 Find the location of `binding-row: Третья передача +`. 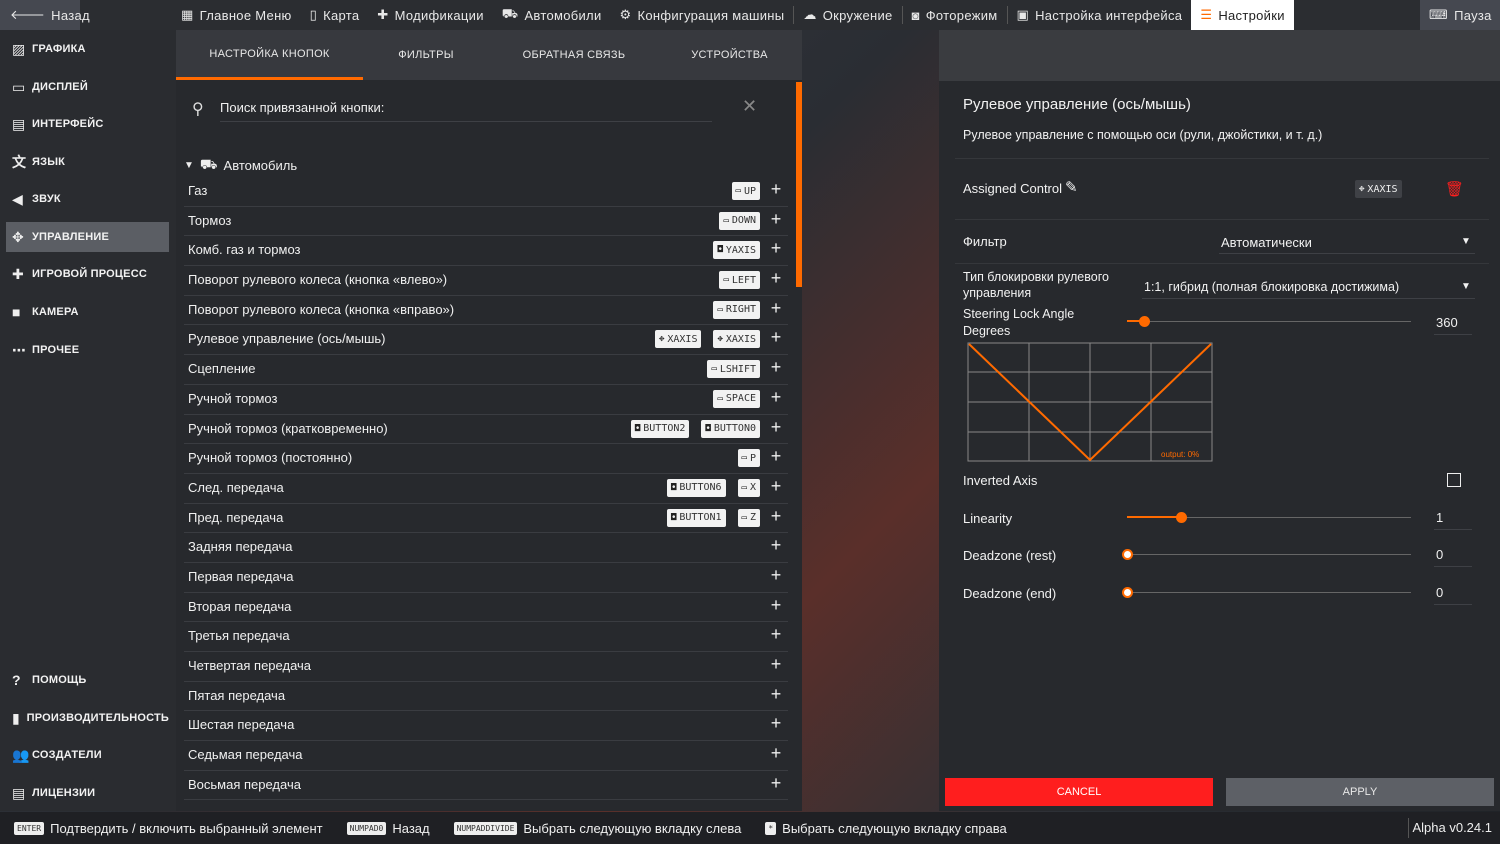

binding-row: Третья передача + is located at coordinates (486, 637).